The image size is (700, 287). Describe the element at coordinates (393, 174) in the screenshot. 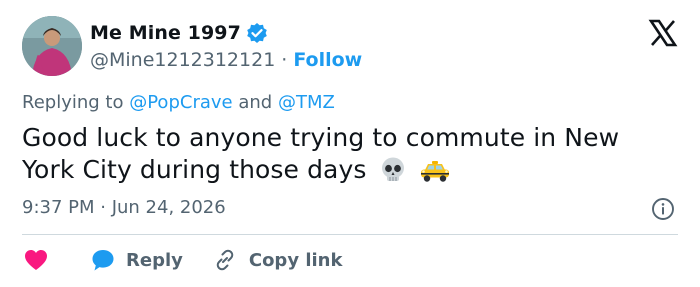

I see `skull-emoji-icon` at that location.